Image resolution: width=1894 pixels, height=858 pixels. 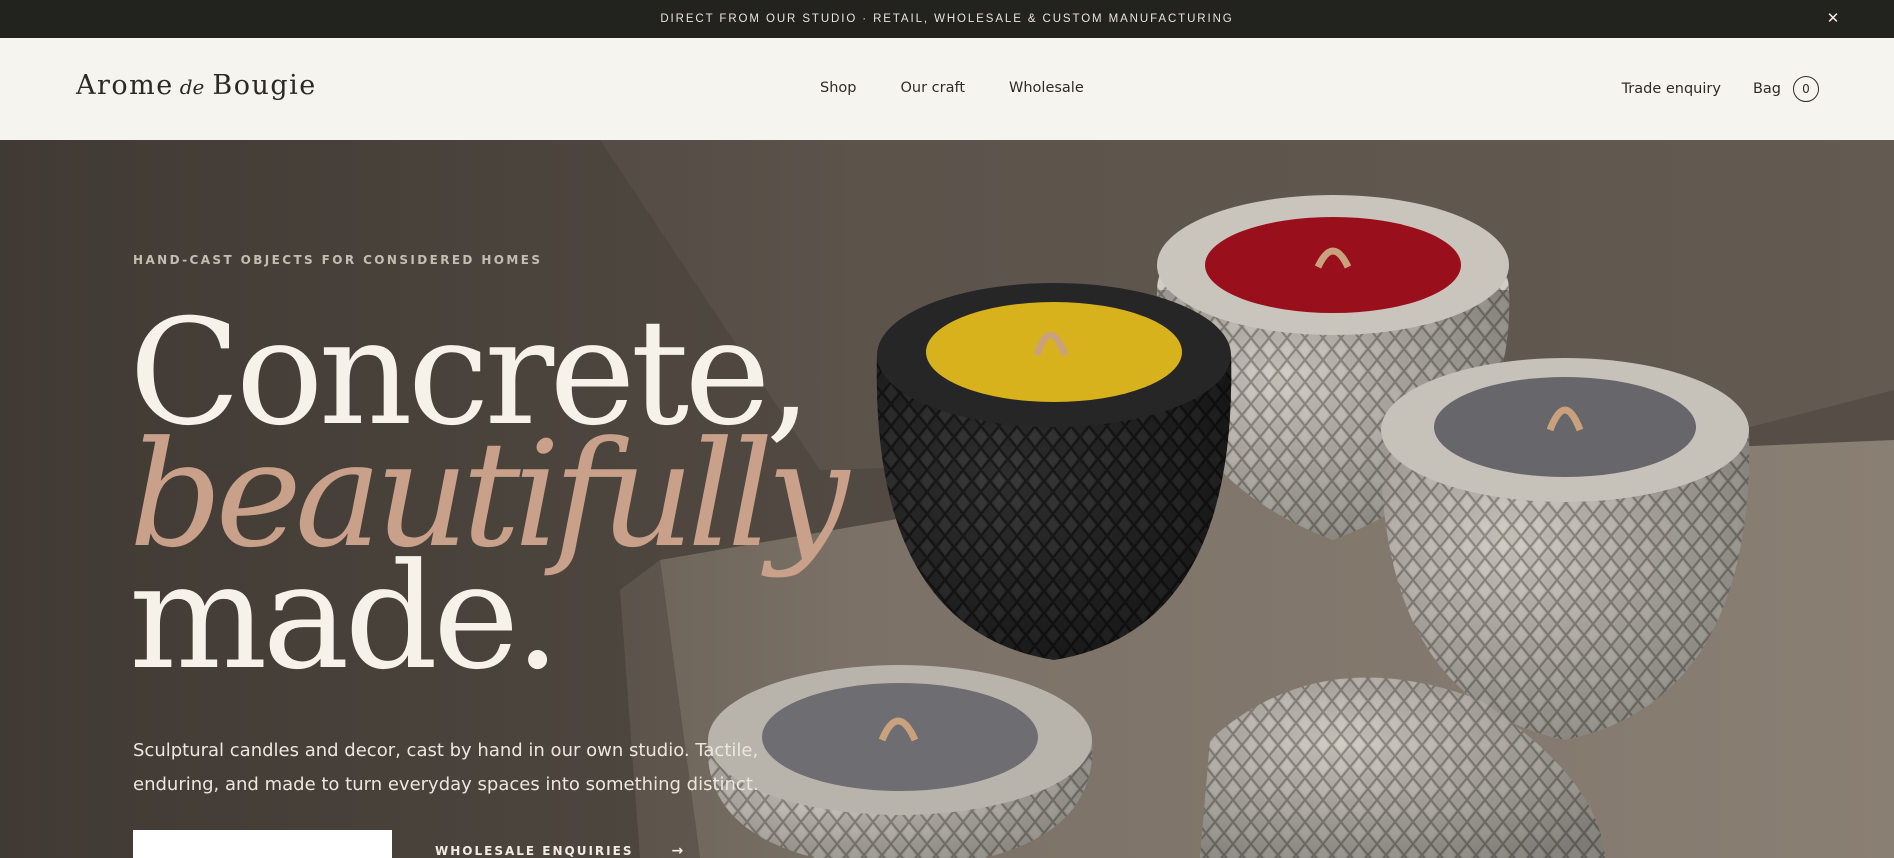 I want to click on wholesale-enquiries-link: WHOLESALE ENQUIRIES →, so click(x=560, y=850).